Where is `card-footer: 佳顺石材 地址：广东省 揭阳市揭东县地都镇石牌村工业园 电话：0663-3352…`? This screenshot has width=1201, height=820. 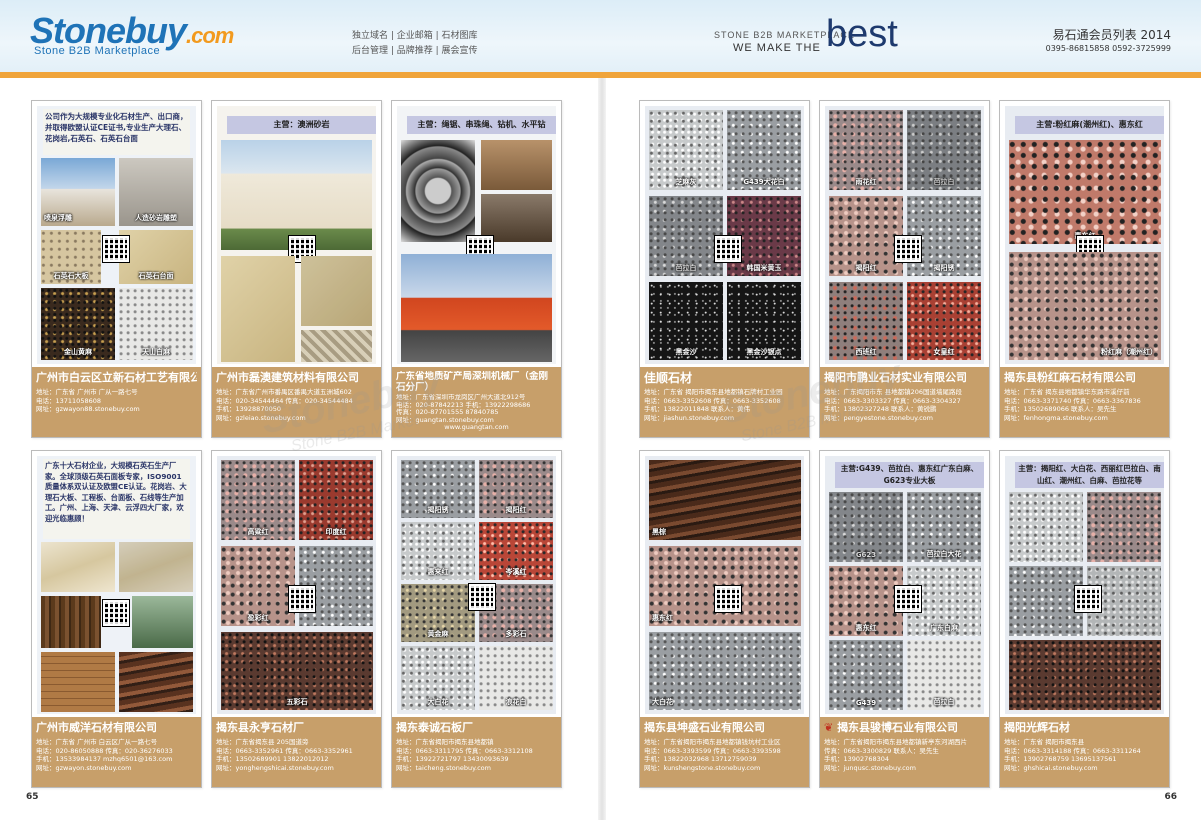
card-footer: 佳顺石材 地址：广东省 揭阳市揭东县地都镇石牌村工业园 电话：0663-3352… is located at coordinates (724, 402).